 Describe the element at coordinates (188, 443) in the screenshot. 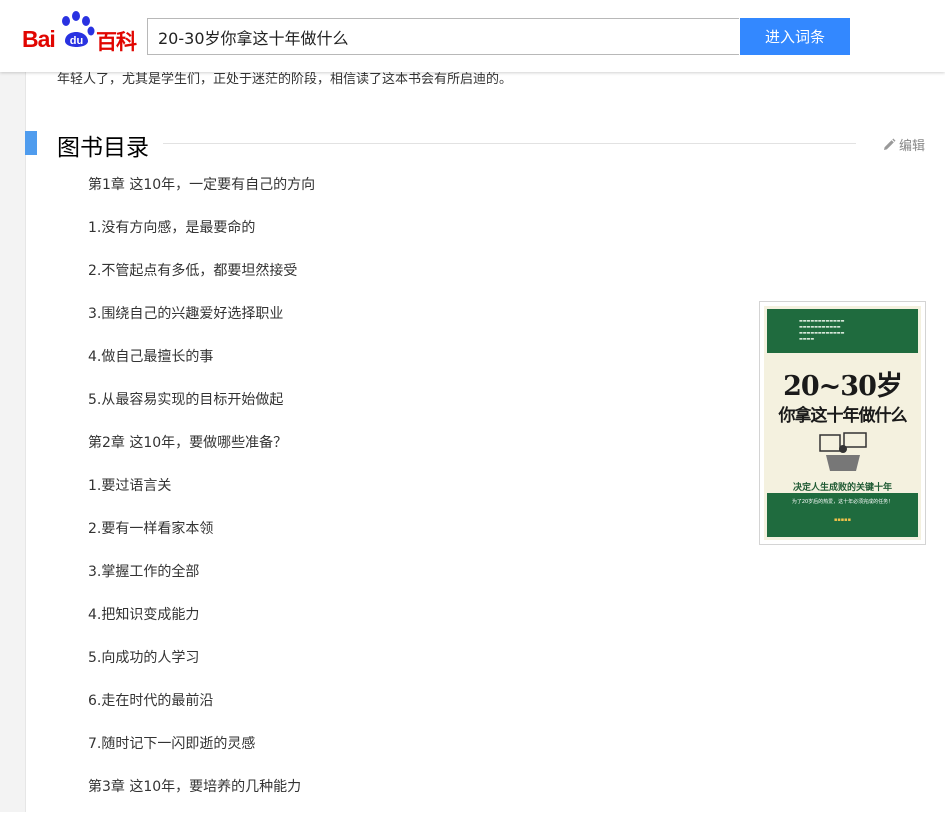

I see `toc-item: 第2章 这10年，要做哪些准备？` at that location.